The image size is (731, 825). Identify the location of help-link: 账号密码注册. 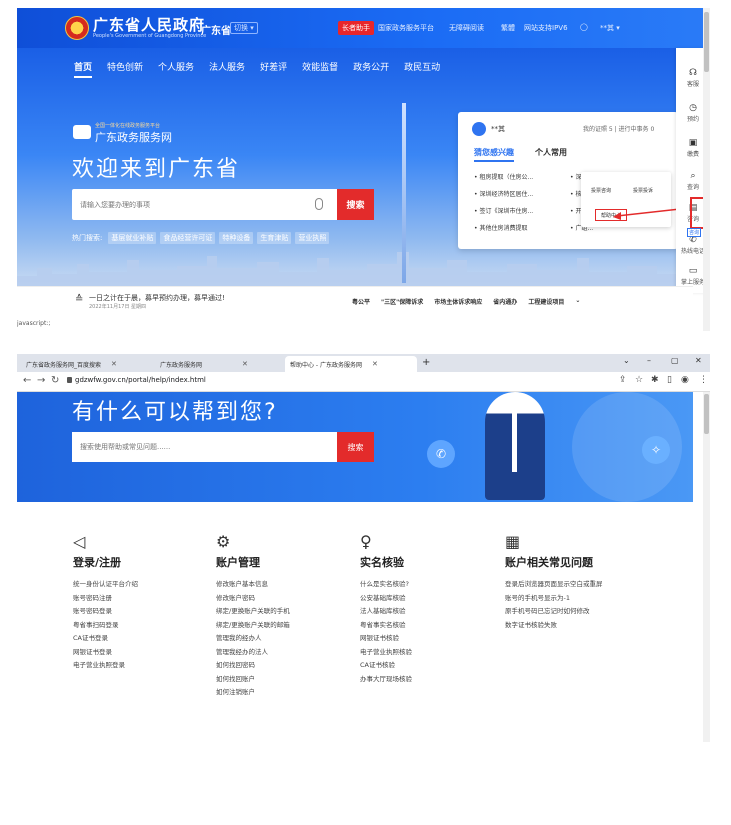
(143, 599).